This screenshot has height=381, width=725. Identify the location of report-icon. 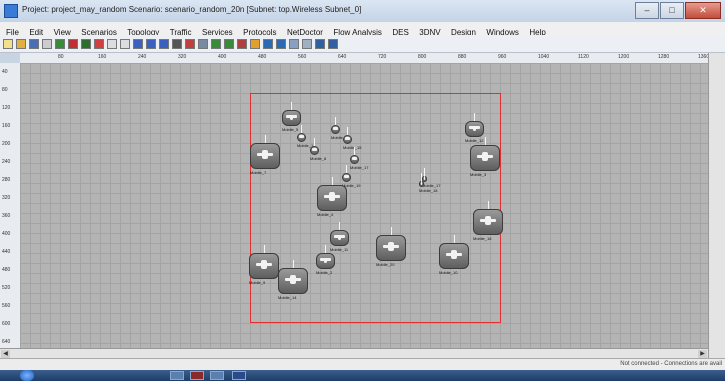
(281, 43).